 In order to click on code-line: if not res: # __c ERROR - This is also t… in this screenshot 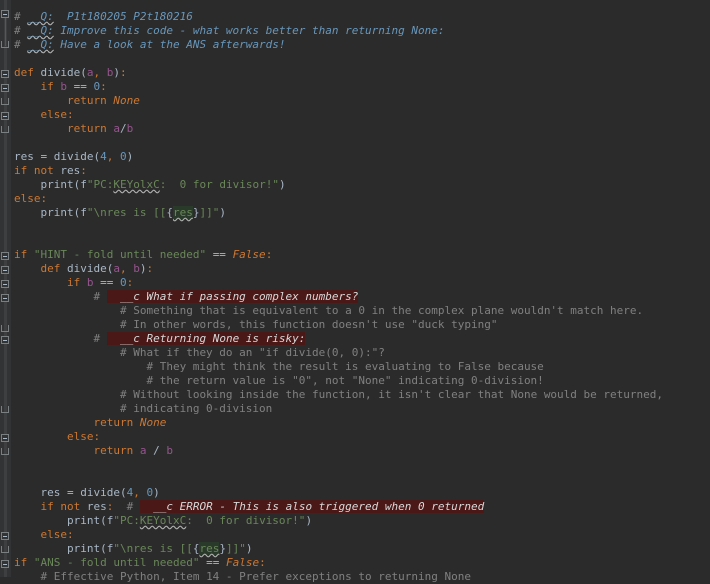, I will do `click(249, 507)`.